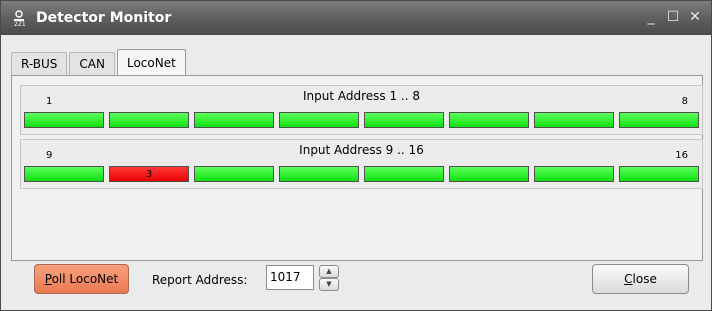 The width and height of the screenshot is (712, 311). What do you see at coordinates (695, 17) in the screenshot?
I see `close-window-button: ✕` at bounding box center [695, 17].